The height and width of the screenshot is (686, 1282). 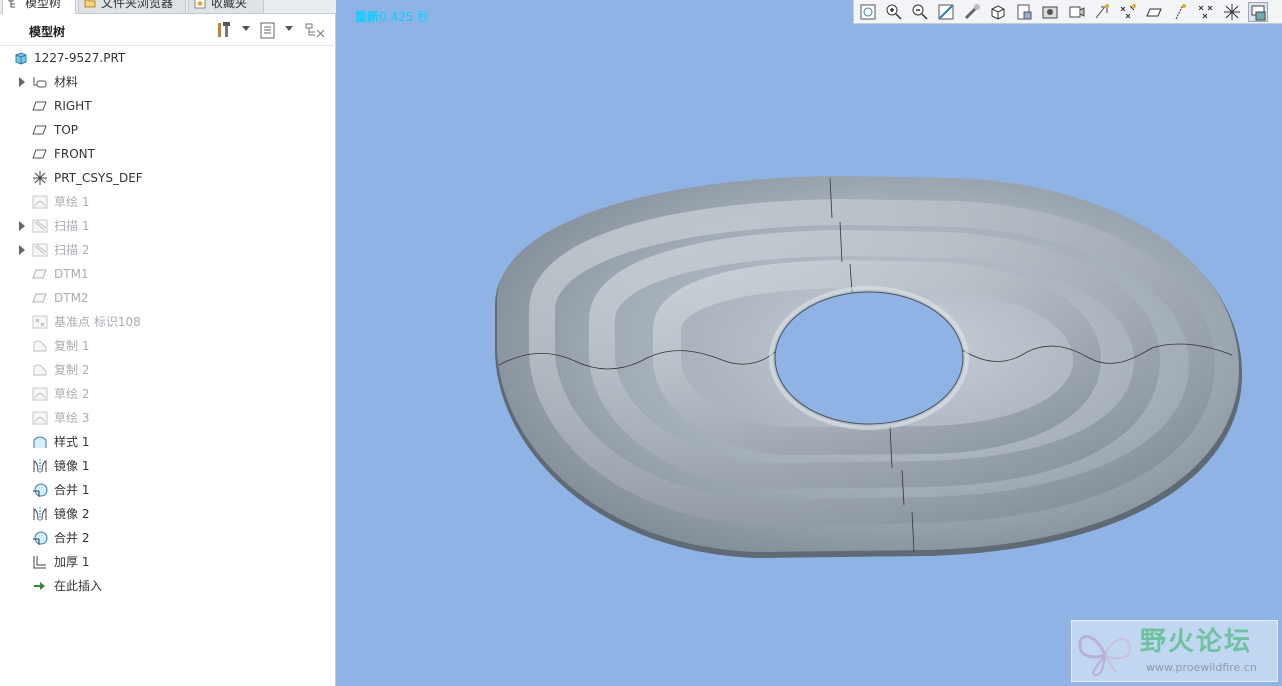 I want to click on tree-item-style-1: 样式 1, so click(x=165, y=442).